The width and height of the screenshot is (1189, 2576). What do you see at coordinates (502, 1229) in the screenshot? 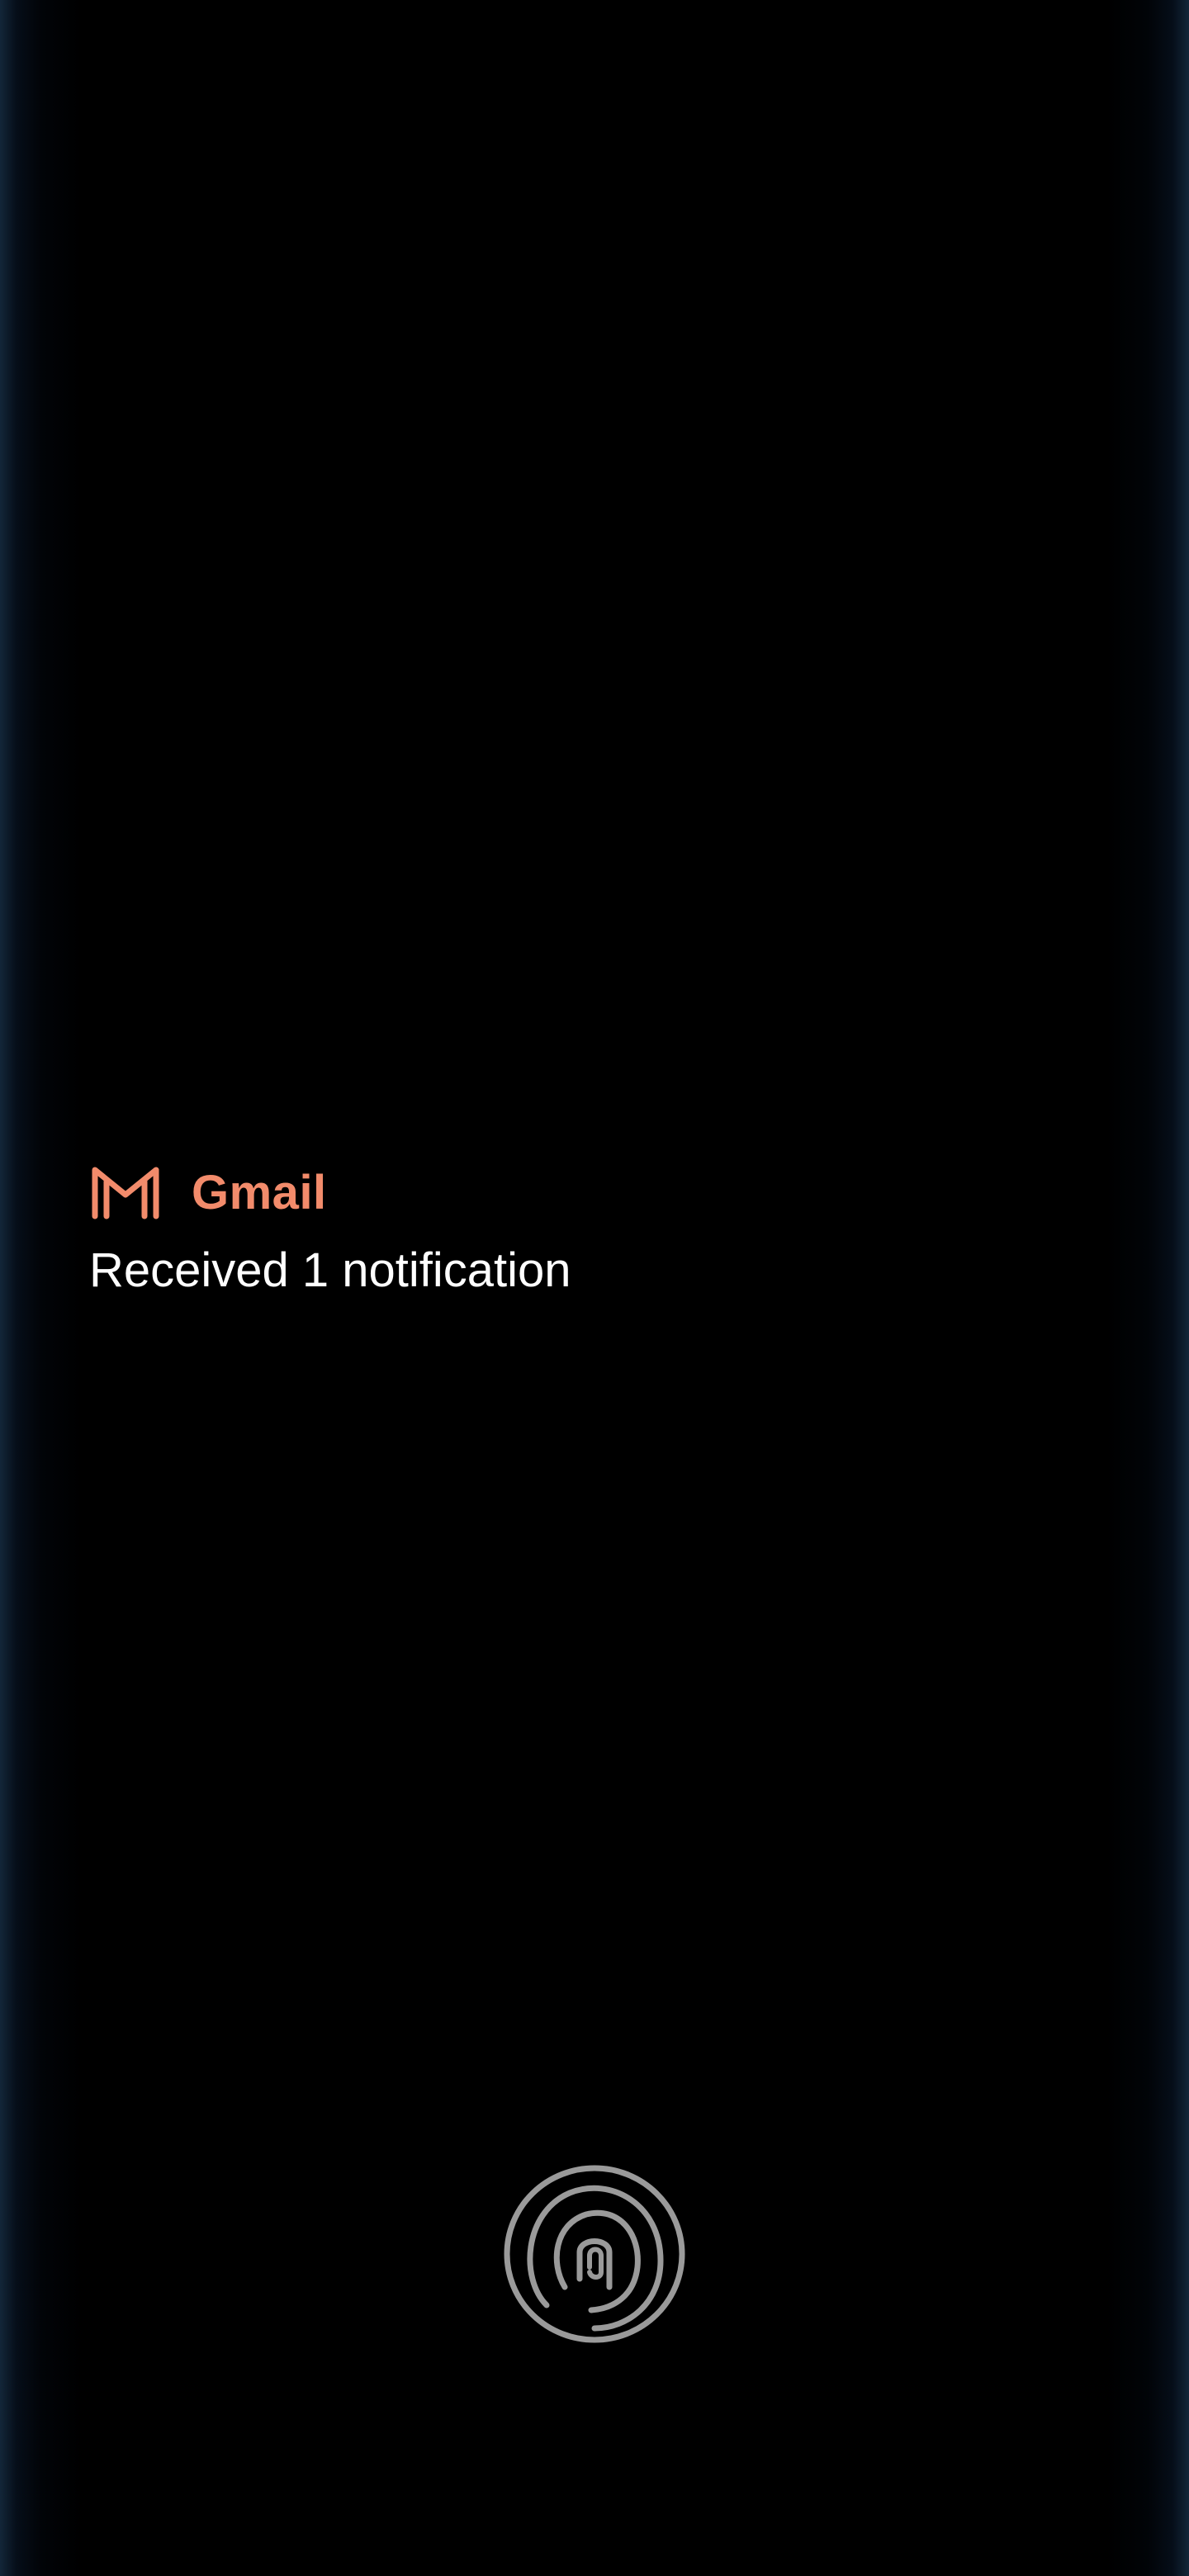
I see `notification-card: Gmail Received 1 notification` at bounding box center [502, 1229].